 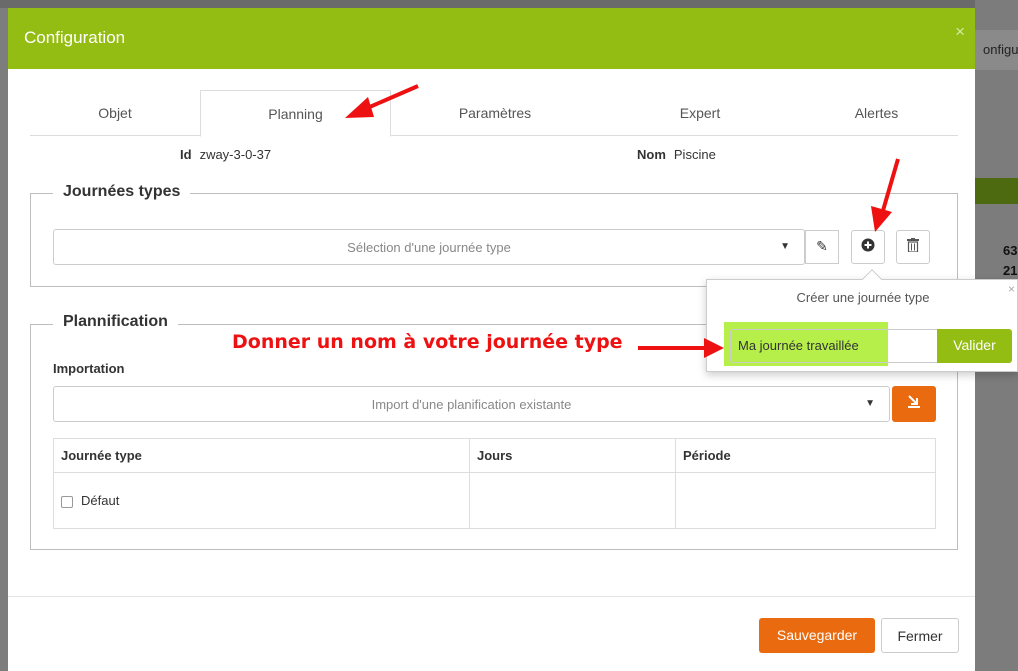 I want to click on id-field: Id zway-3-0-37, so click(x=225, y=154).